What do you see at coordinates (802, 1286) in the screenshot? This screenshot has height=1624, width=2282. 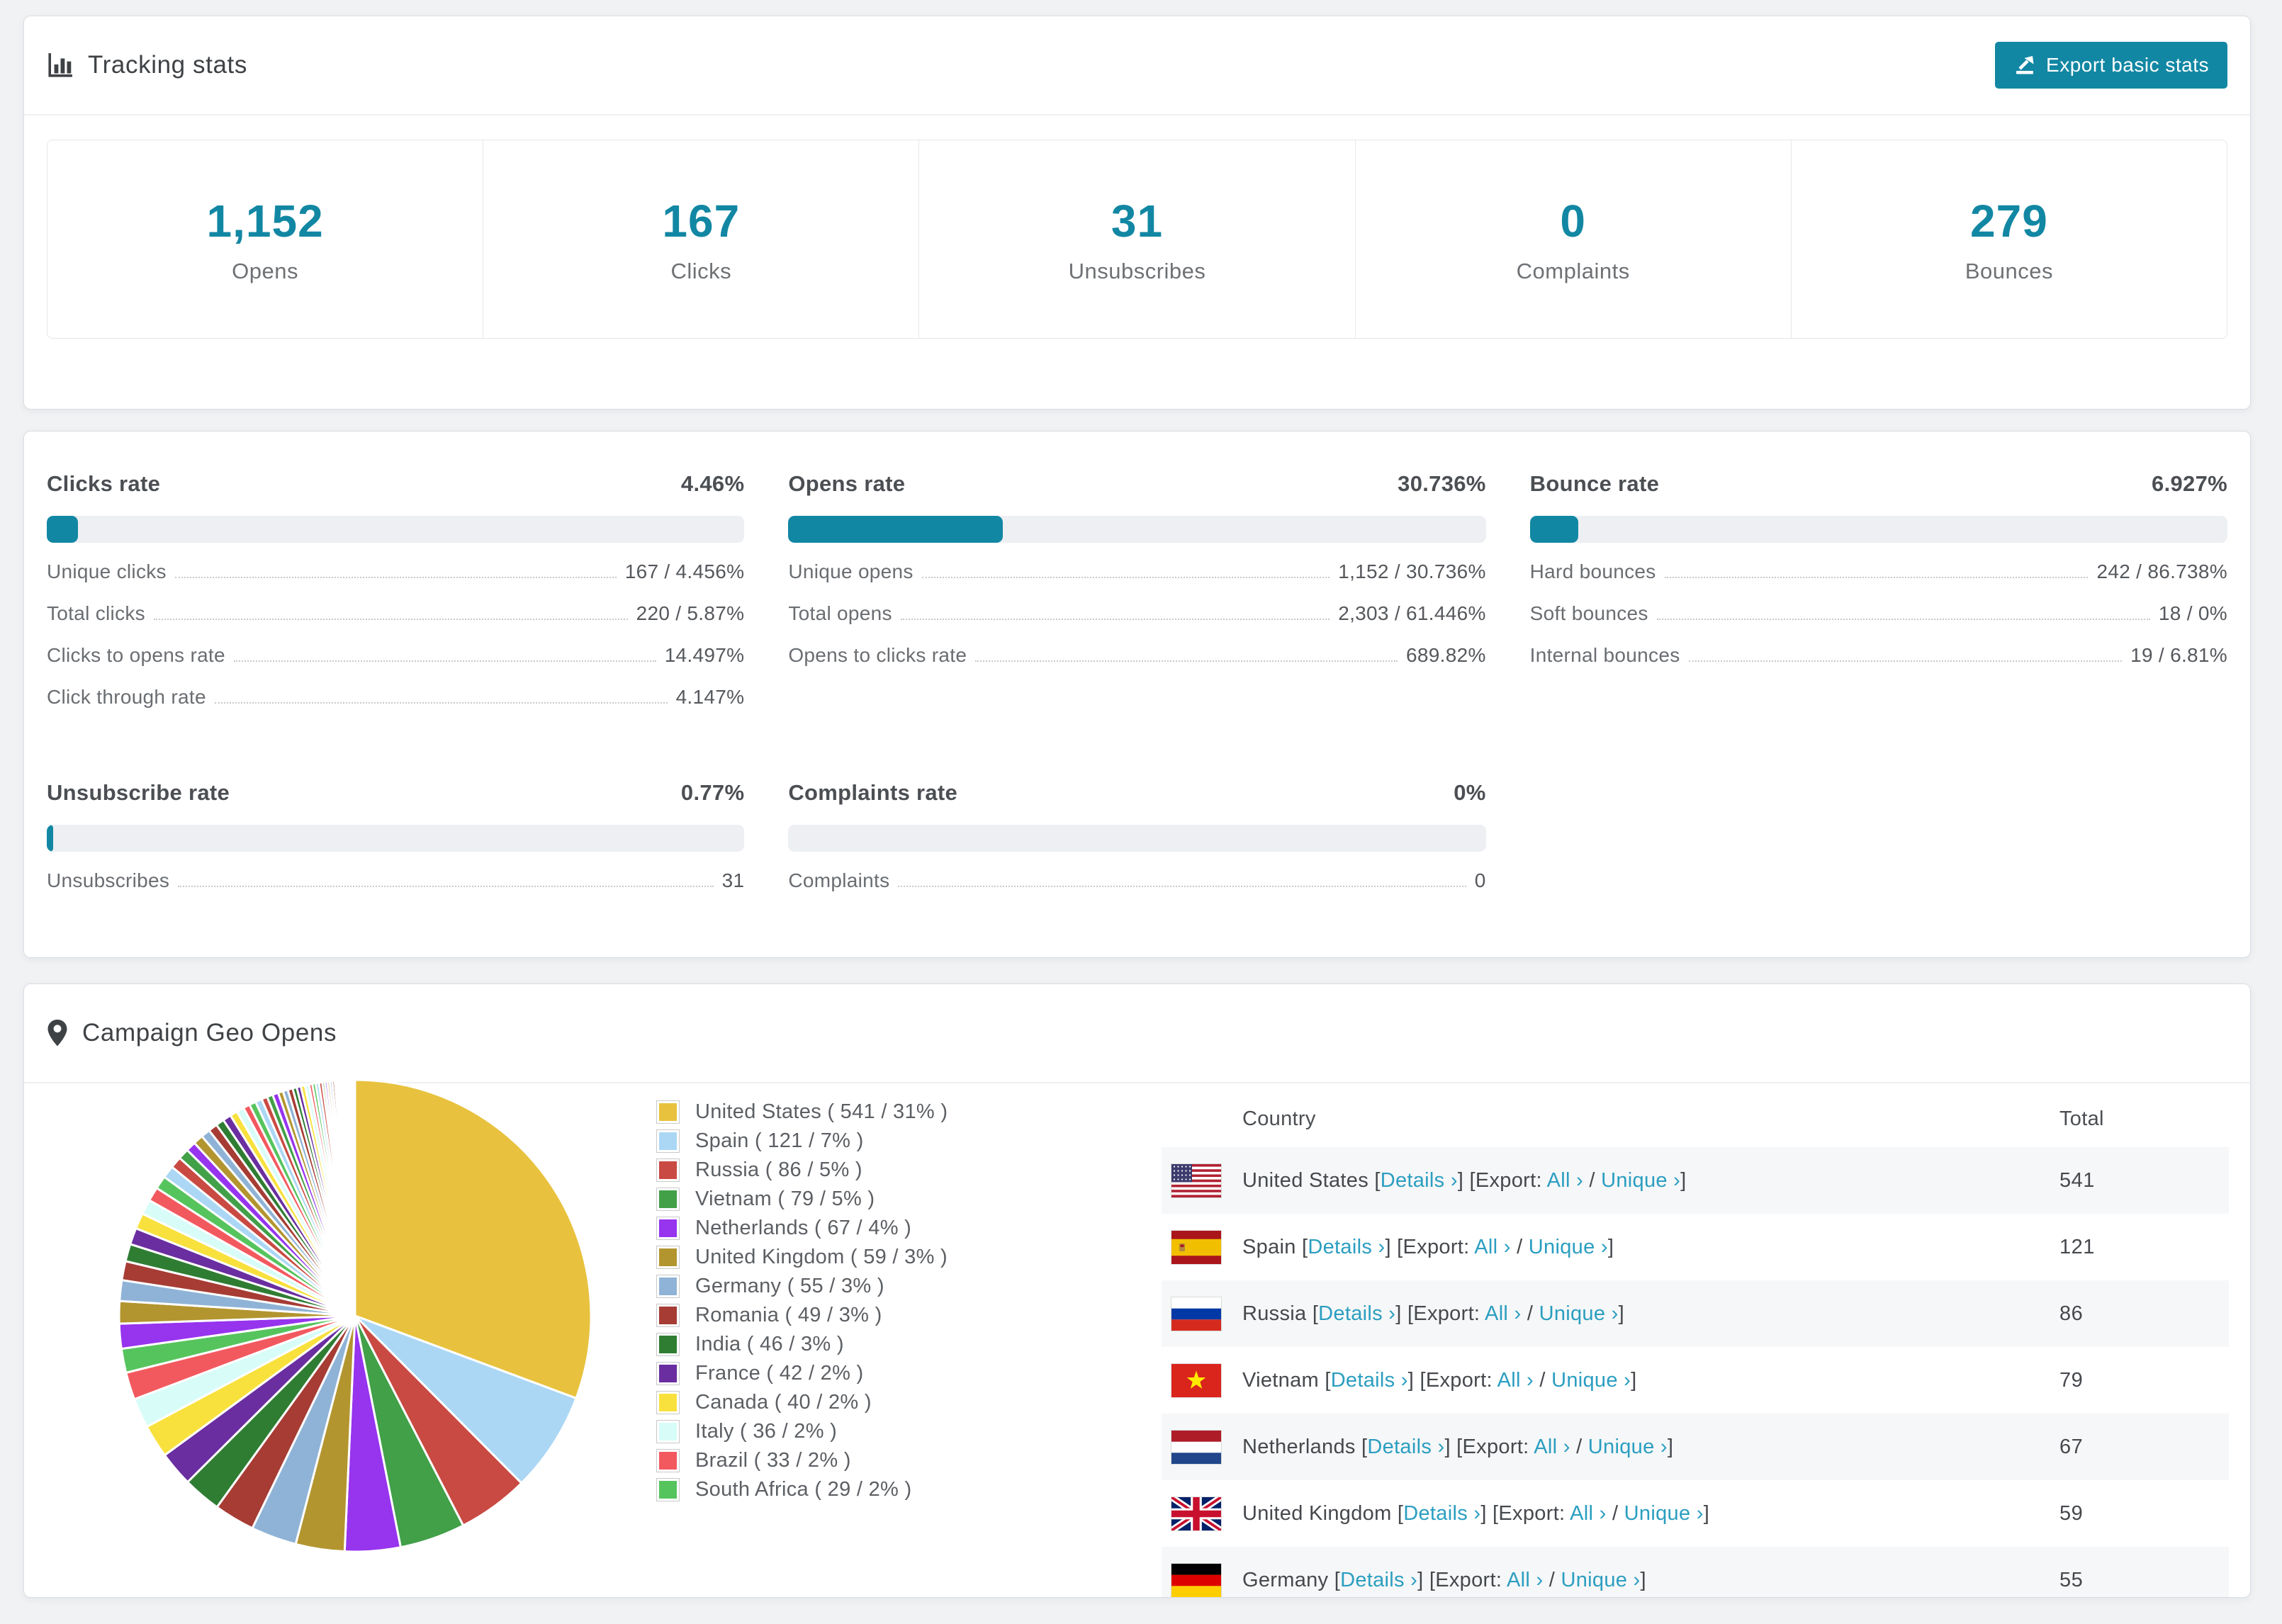 I see `legend-item: Germany ( 55 / 3% )` at bounding box center [802, 1286].